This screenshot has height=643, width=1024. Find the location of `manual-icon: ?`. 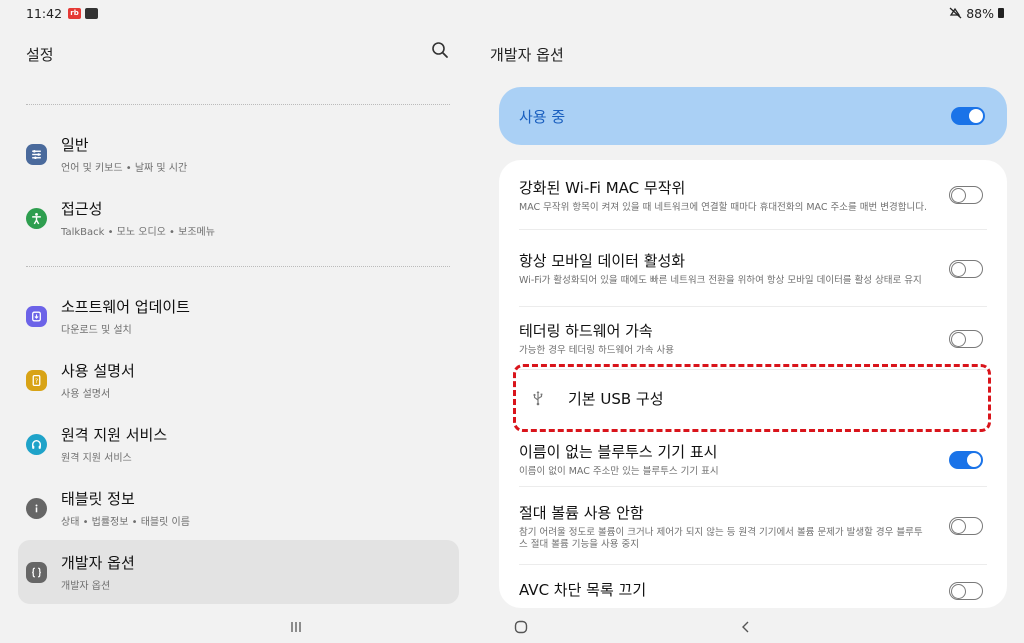

manual-icon: ? is located at coordinates (36, 380).